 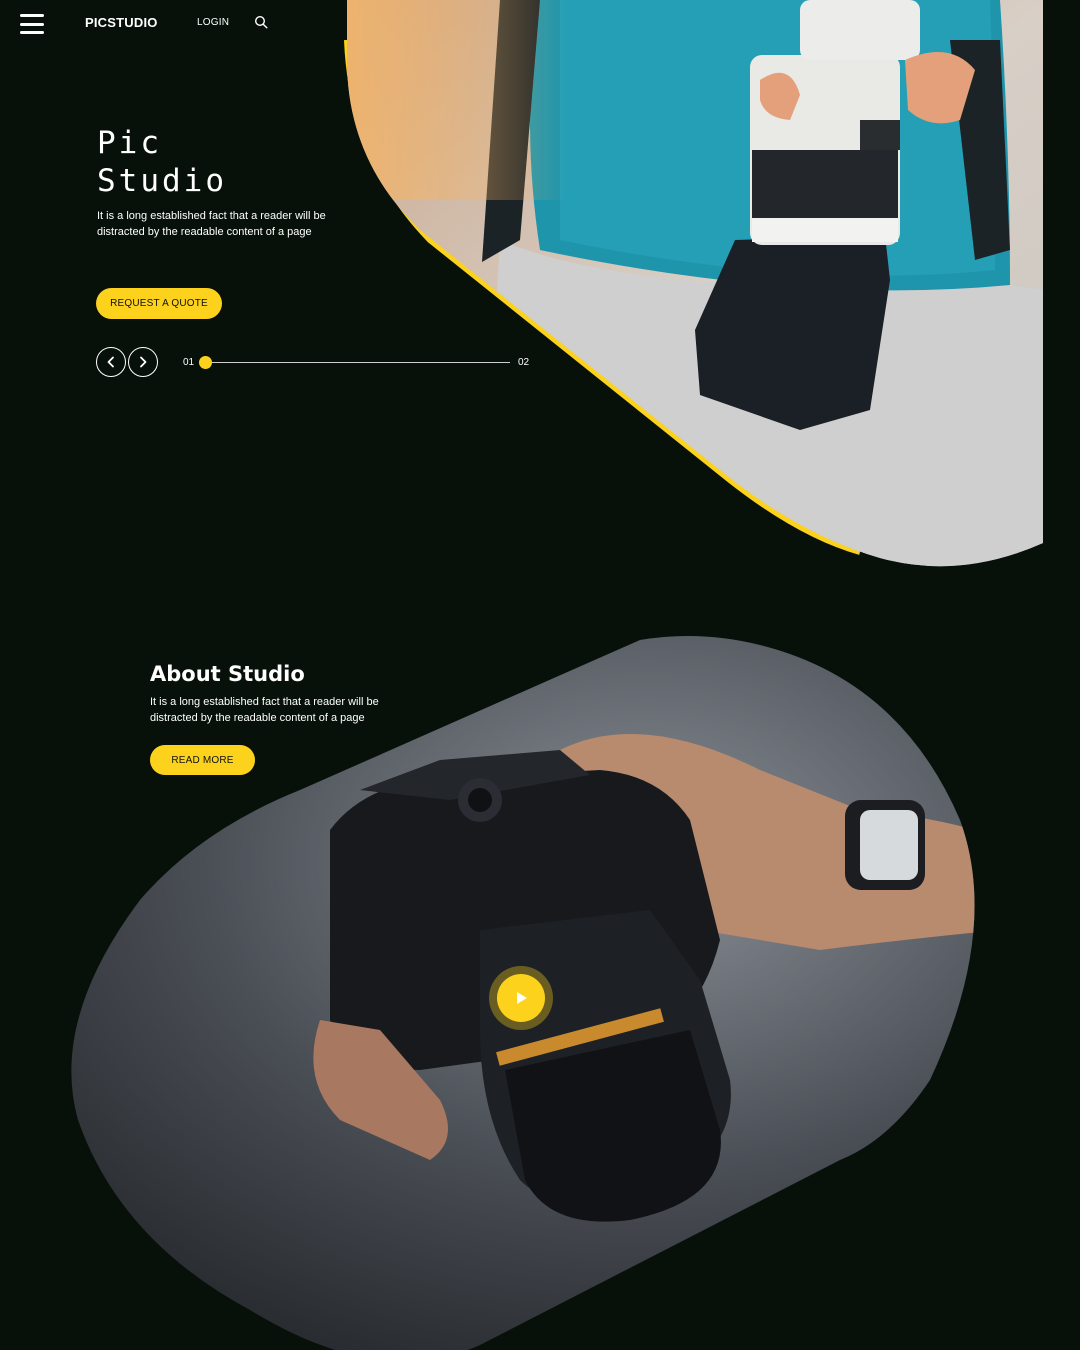 What do you see at coordinates (357, 362) in the screenshot?
I see `slider-track` at bounding box center [357, 362].